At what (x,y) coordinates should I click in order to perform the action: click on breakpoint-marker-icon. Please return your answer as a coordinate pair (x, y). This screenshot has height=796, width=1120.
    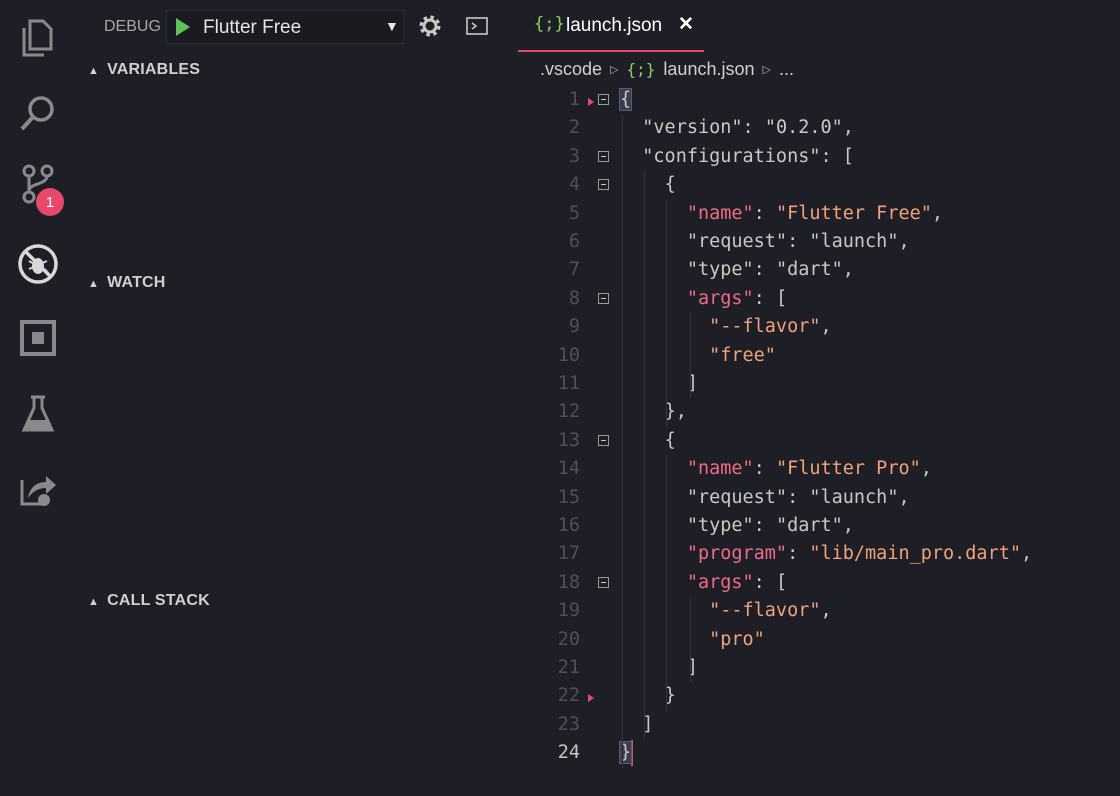
    Looking at the image, I should click on (591, 698).